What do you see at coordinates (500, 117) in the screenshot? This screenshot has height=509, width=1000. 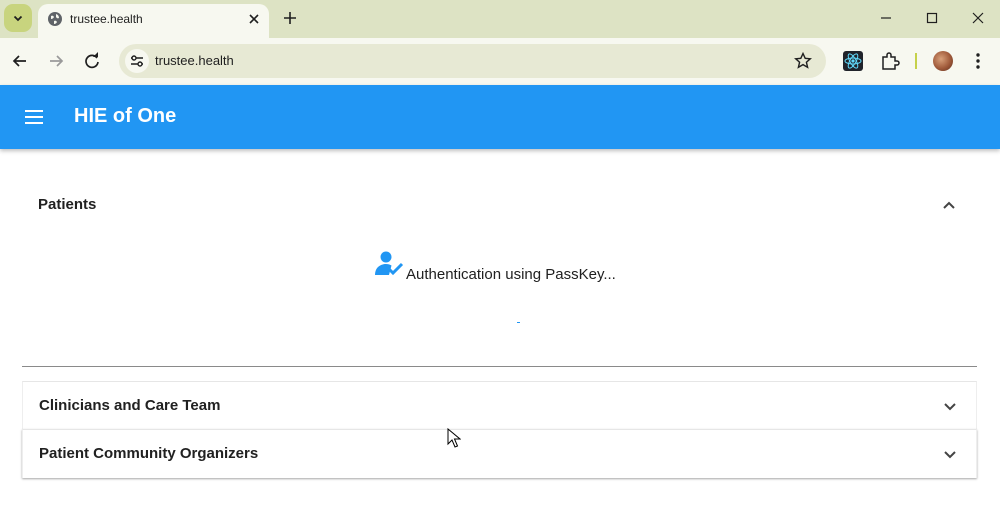 I see `app-bar: HIE of One` at bounding box center [500, 117].